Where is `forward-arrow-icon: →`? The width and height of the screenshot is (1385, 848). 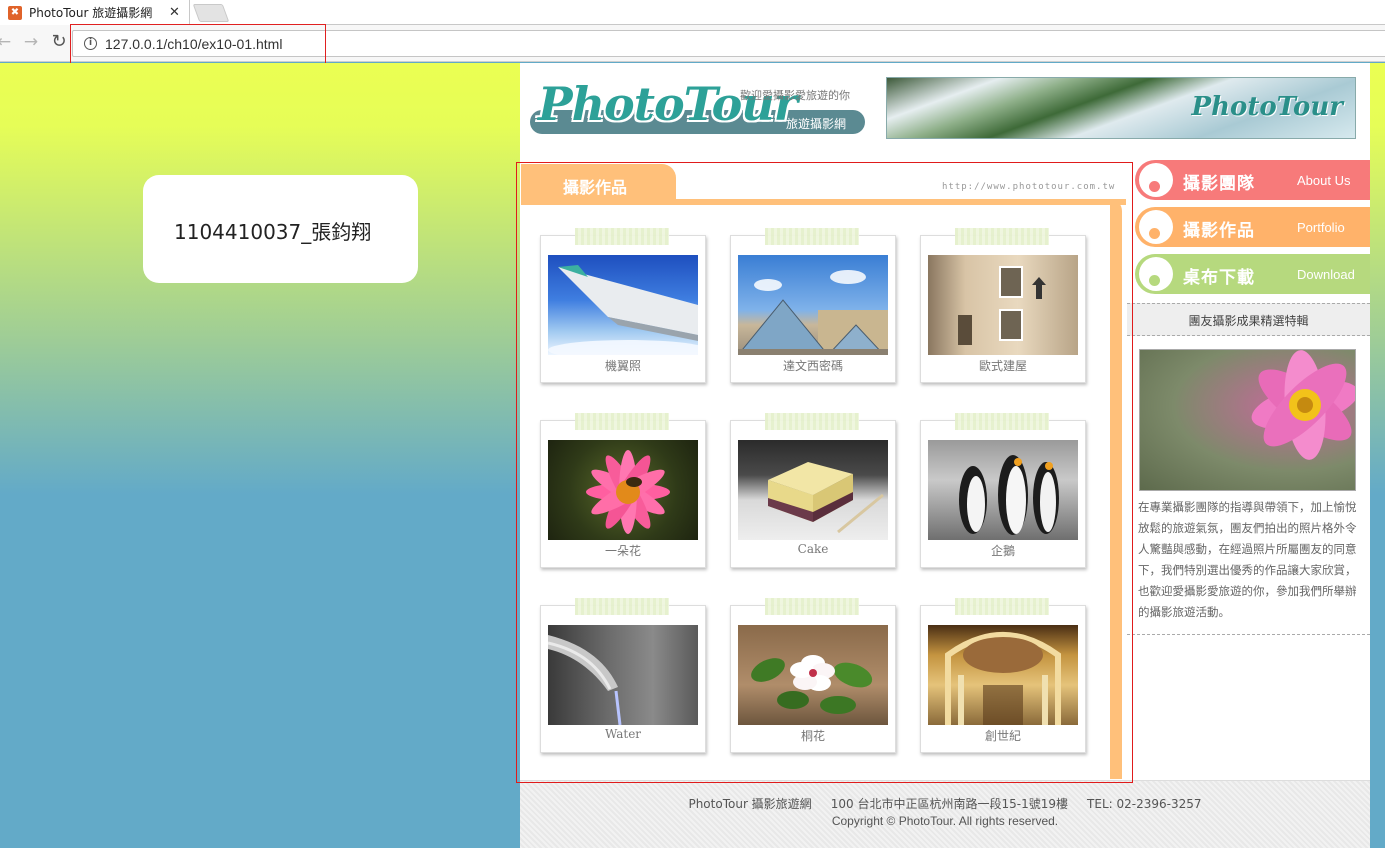 forward-arrow-icon: → is located at coordinates (31, 42).